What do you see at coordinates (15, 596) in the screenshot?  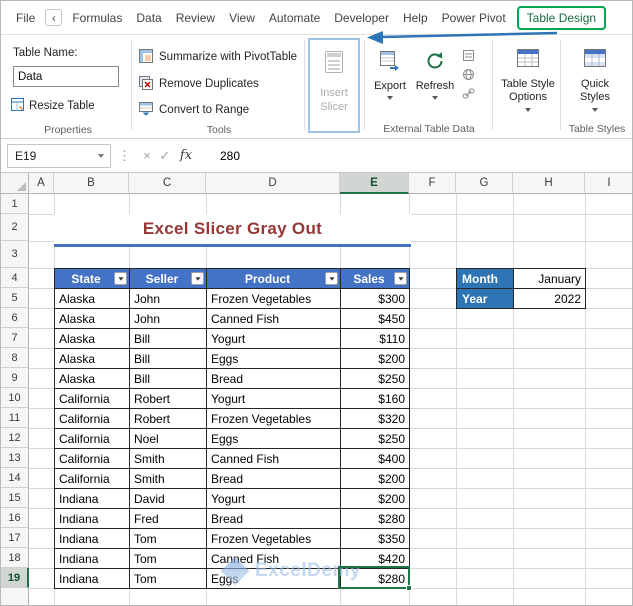 I see `row-header-blank` at bounding box center [15, 596].